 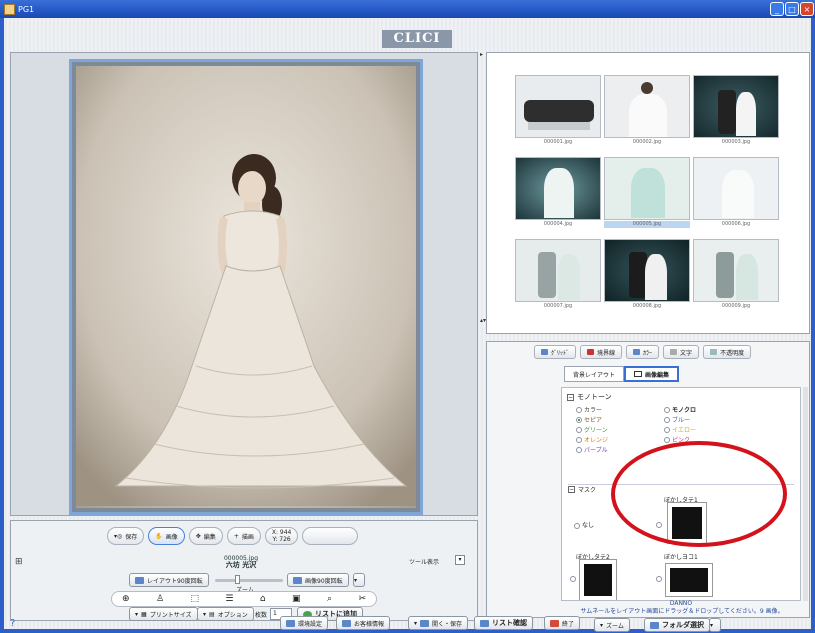 I want to click on tab-opacity: 不透明度, so click(x=727, y=352).